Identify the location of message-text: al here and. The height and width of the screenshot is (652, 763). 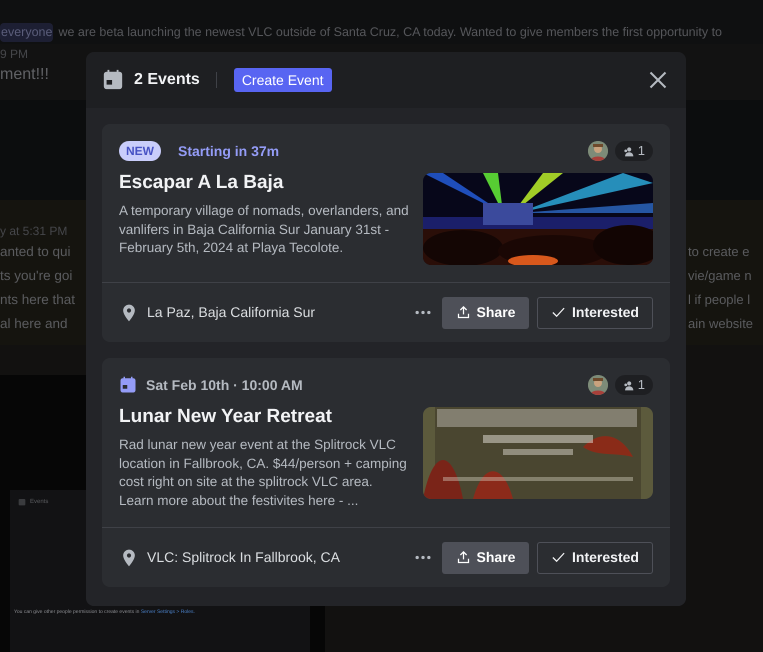
(34, 324).